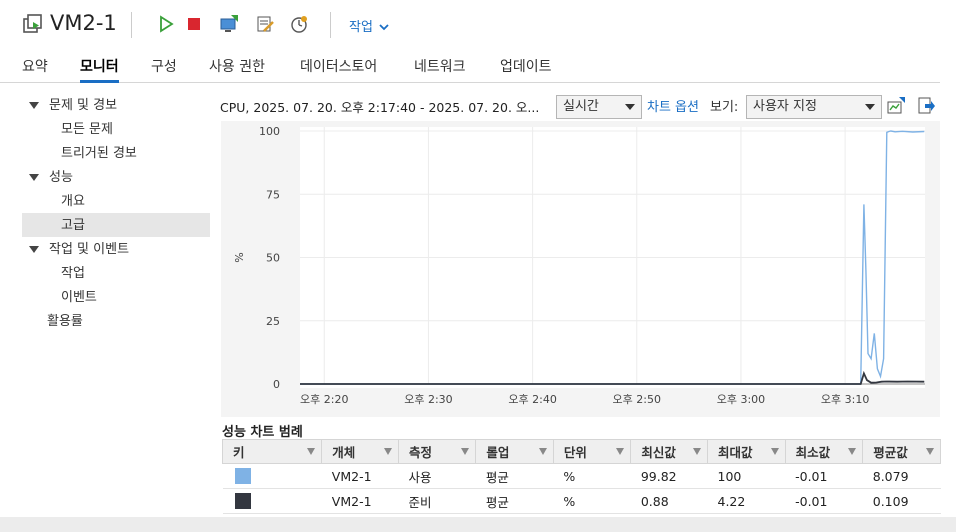 Image resolution: width=956 pixels, height=532 pixels. I want to click on cell-max: 100, so click(746, 476).